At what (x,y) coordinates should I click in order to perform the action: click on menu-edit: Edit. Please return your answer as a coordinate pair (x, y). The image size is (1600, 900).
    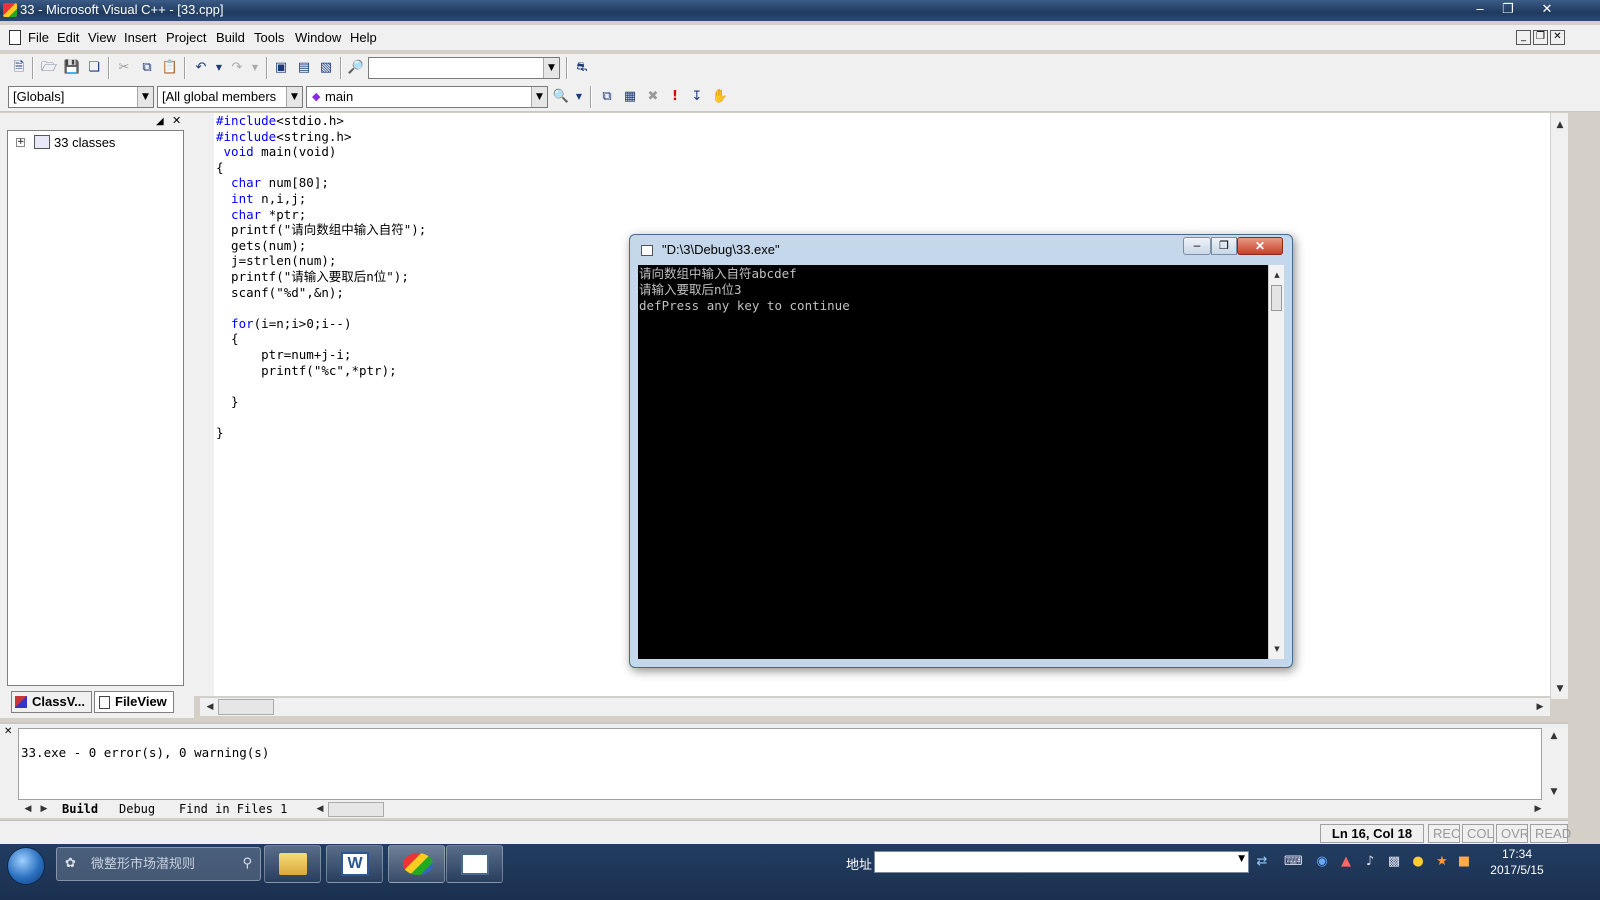
    Looking at the image, I should click on (68, 37).